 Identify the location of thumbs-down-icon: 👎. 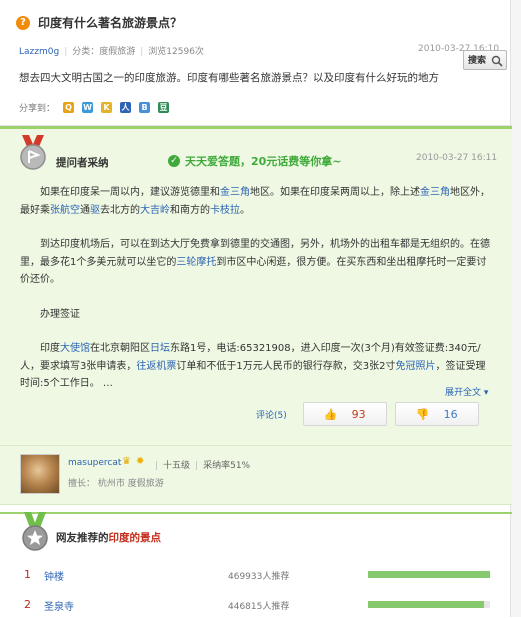
(422, 414).